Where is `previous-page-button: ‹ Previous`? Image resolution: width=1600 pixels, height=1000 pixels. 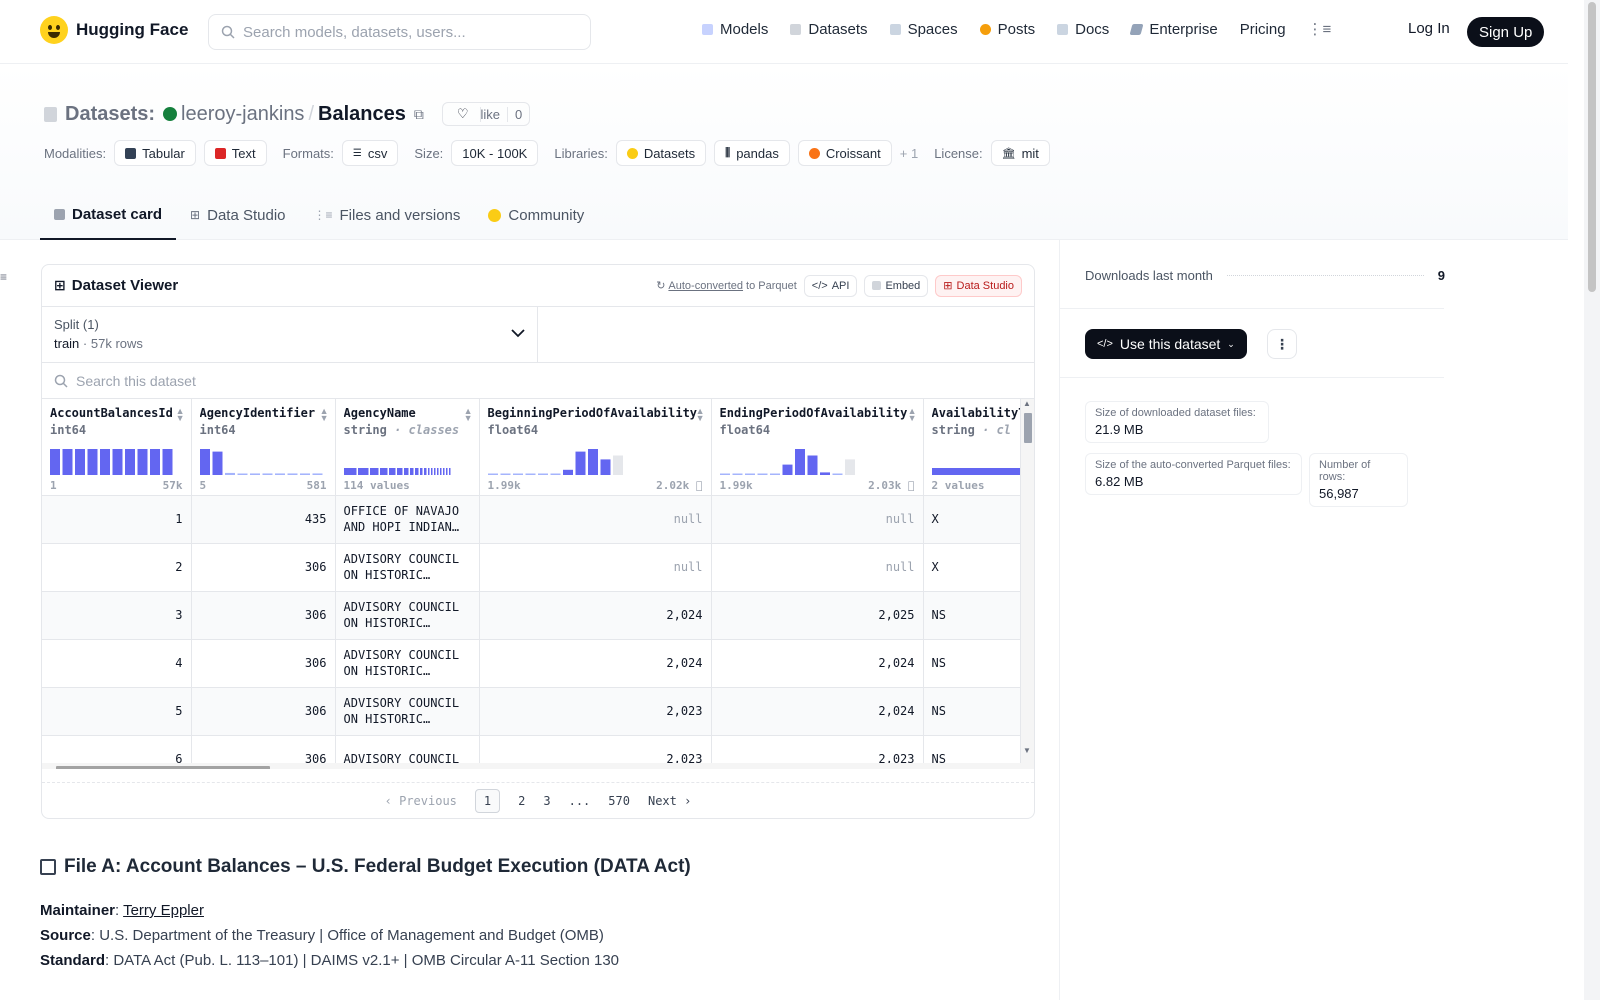 previous-page-button: ‹ Previous is located at coordinates (421, 801).